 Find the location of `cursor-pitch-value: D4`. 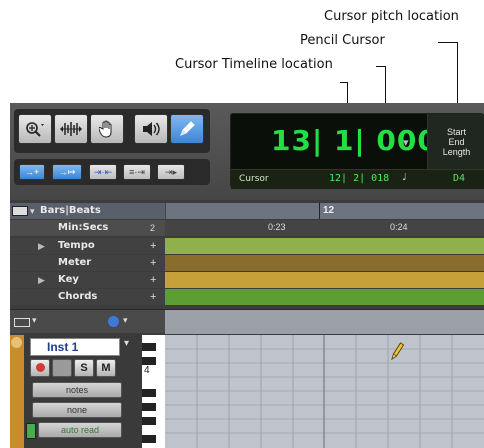

cursor-pitch-value: D4 is located at coordinates (459, 178).